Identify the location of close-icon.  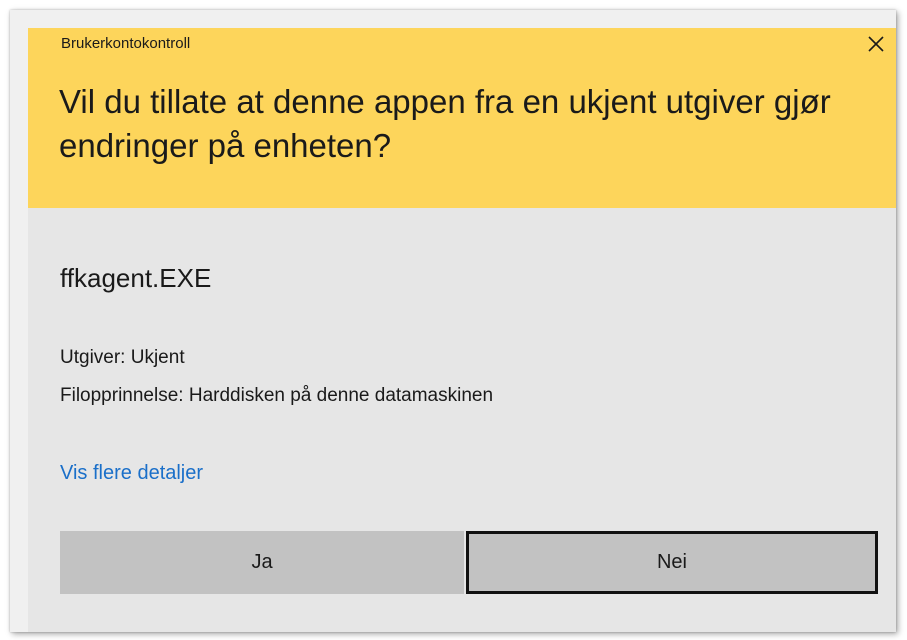
(876, 44).